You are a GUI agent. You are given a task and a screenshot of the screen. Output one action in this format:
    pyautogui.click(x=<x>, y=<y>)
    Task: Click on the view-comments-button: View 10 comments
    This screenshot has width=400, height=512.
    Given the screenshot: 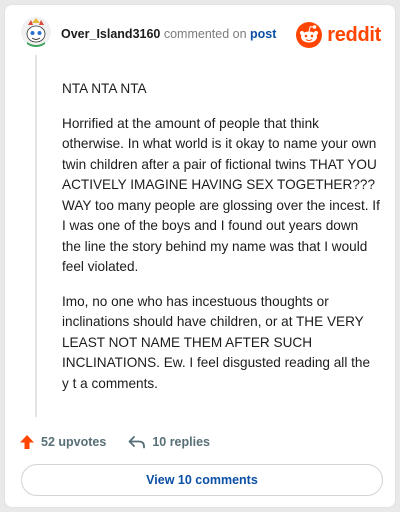 What is the action you would take?
    pyautogui.click(x=202, y=480)
    